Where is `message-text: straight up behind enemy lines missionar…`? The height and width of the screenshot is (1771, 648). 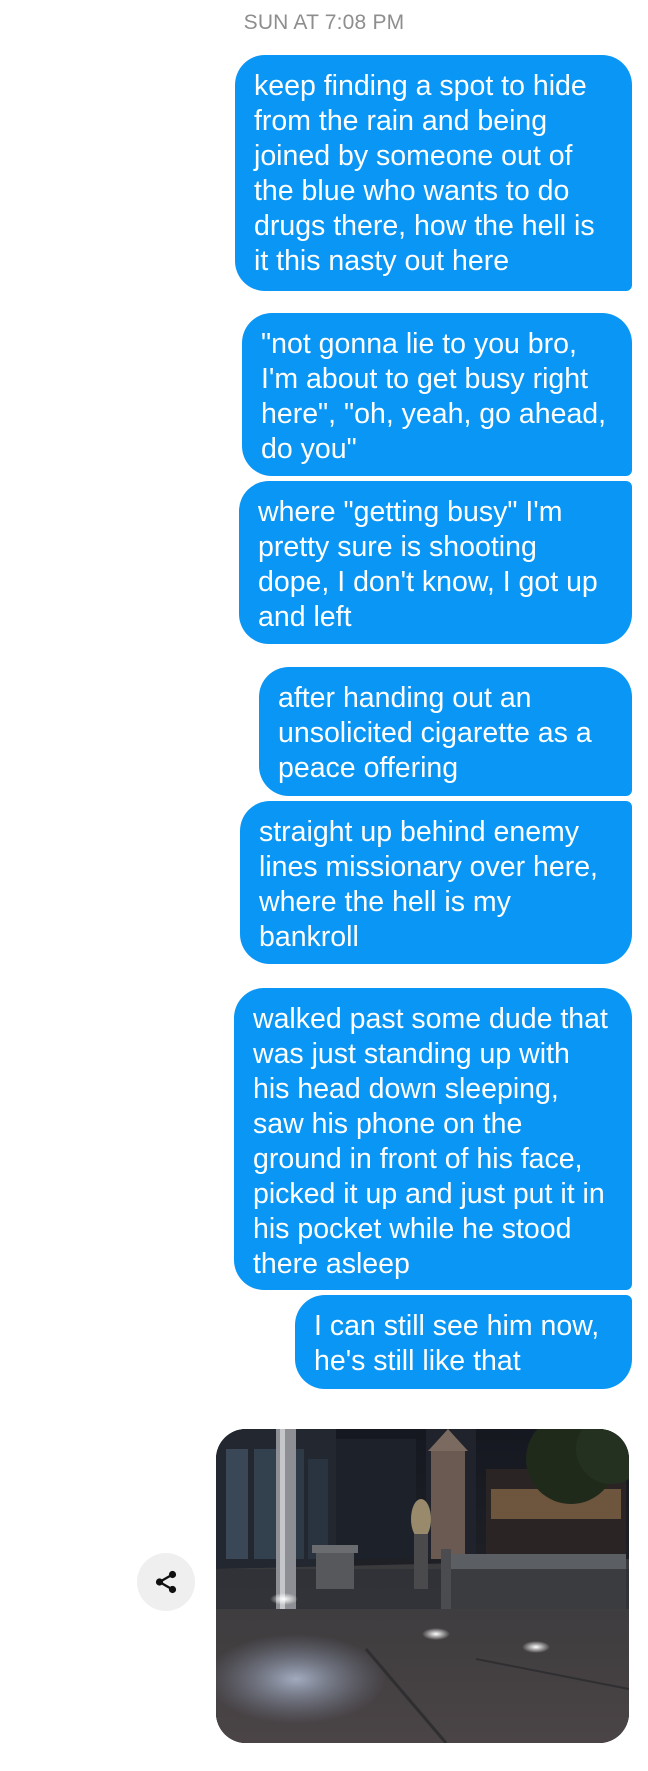
message-text: straight up behind enemy lines missionar… is located at coordinates (428, 884).